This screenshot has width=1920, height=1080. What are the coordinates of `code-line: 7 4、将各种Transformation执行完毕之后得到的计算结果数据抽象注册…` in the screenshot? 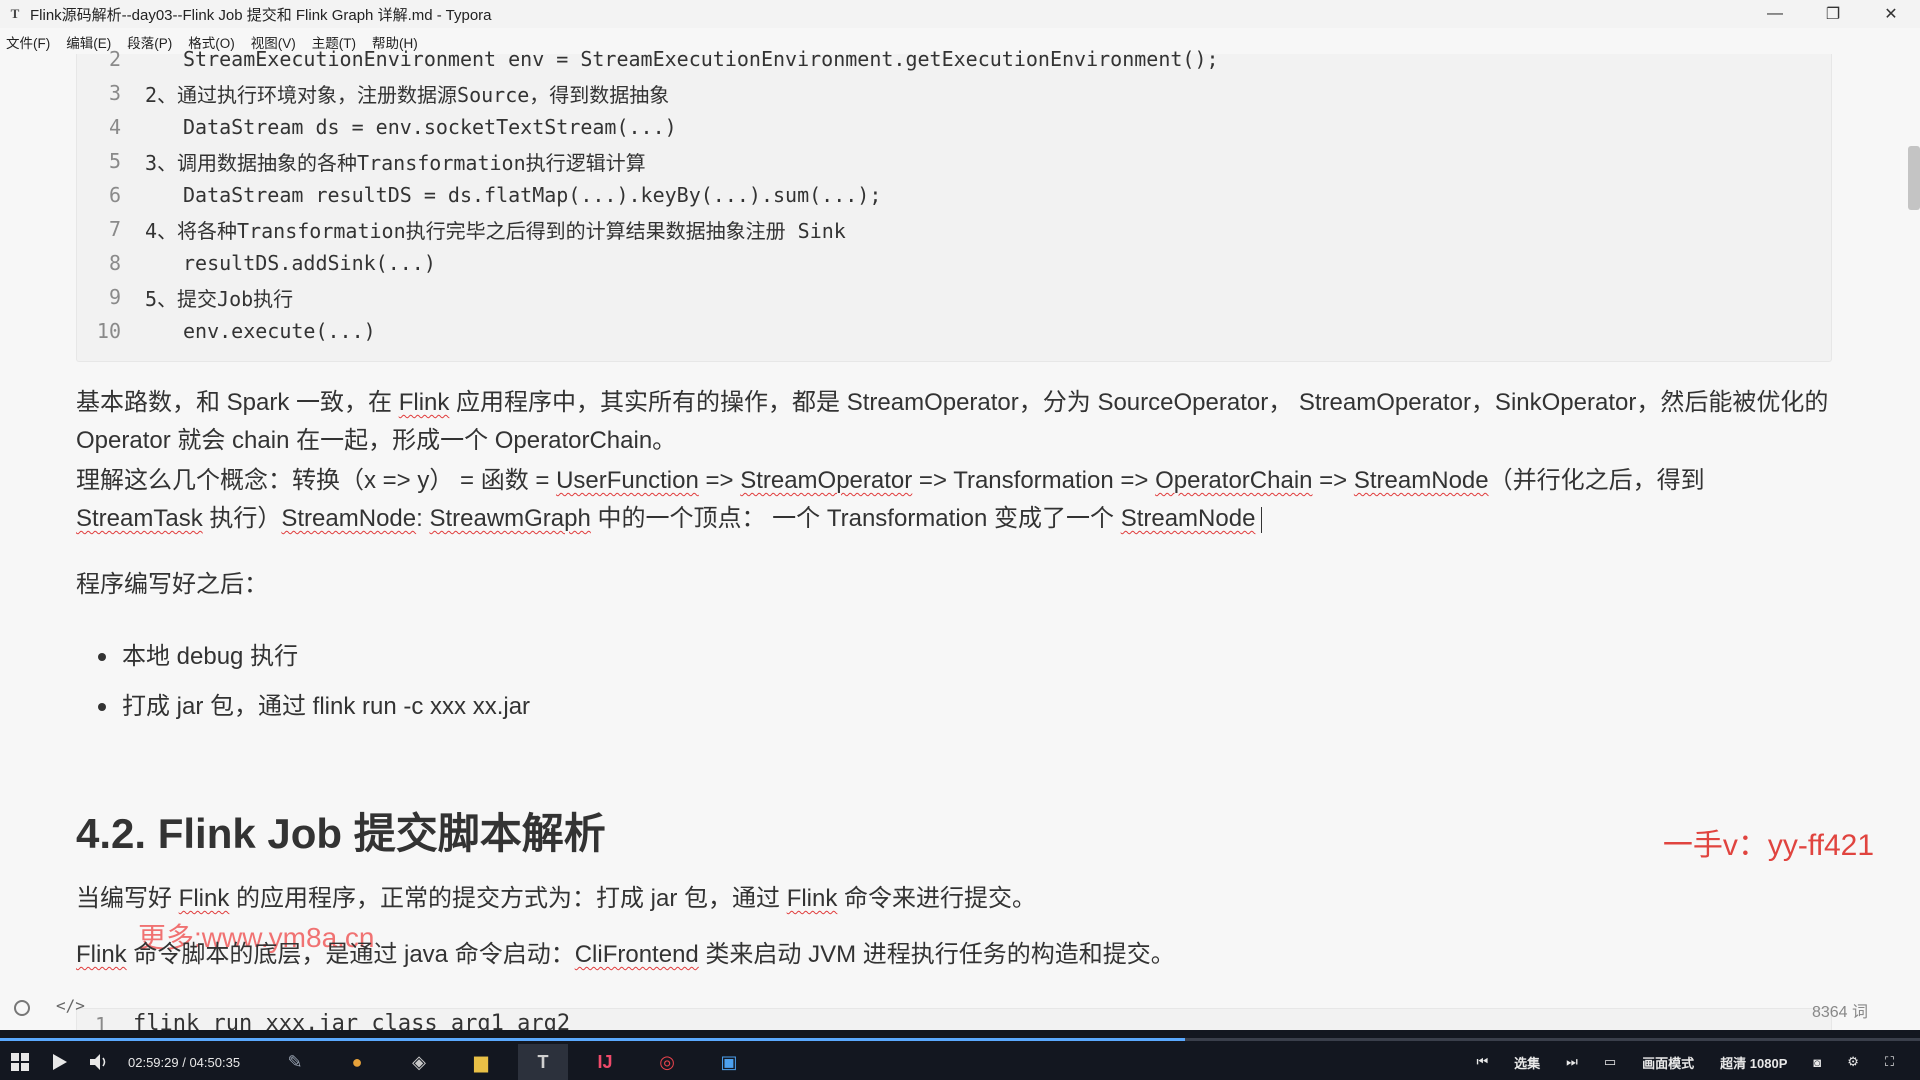 It's located at (954, 229).